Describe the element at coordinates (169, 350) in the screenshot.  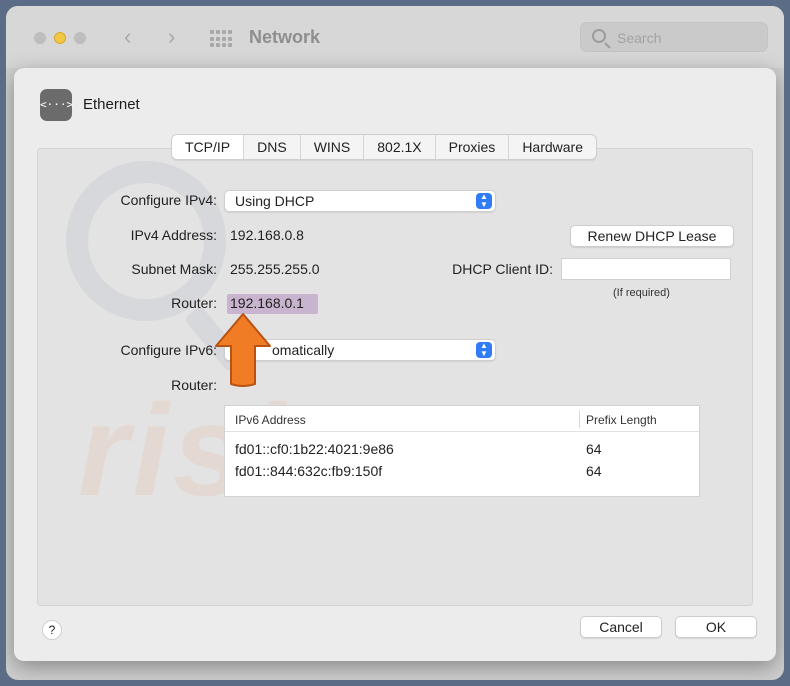
I see `configure-ipv6-label: Configure IPv6:` at that location.